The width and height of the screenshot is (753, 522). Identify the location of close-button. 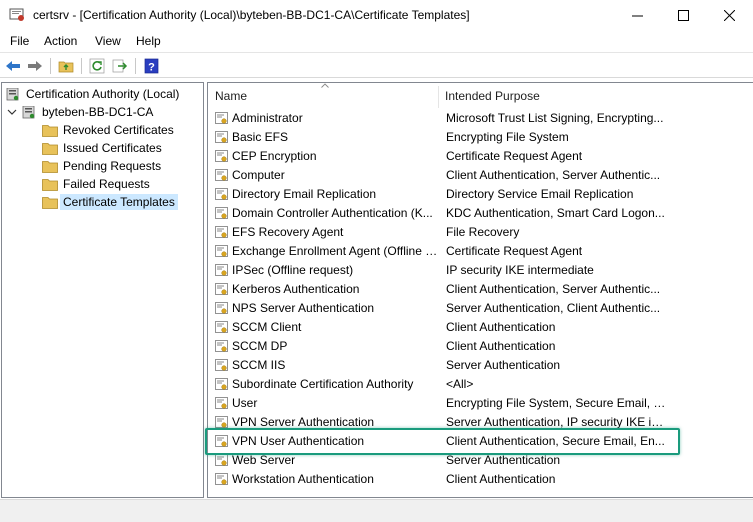
(729, 15).